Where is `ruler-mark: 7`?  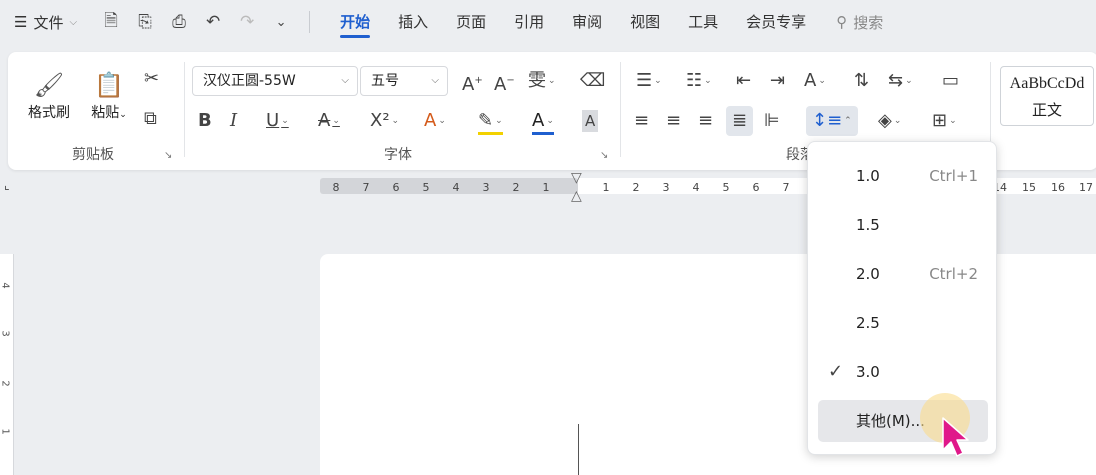 ruler-mark: 7 is located at coordinates (786, 187).